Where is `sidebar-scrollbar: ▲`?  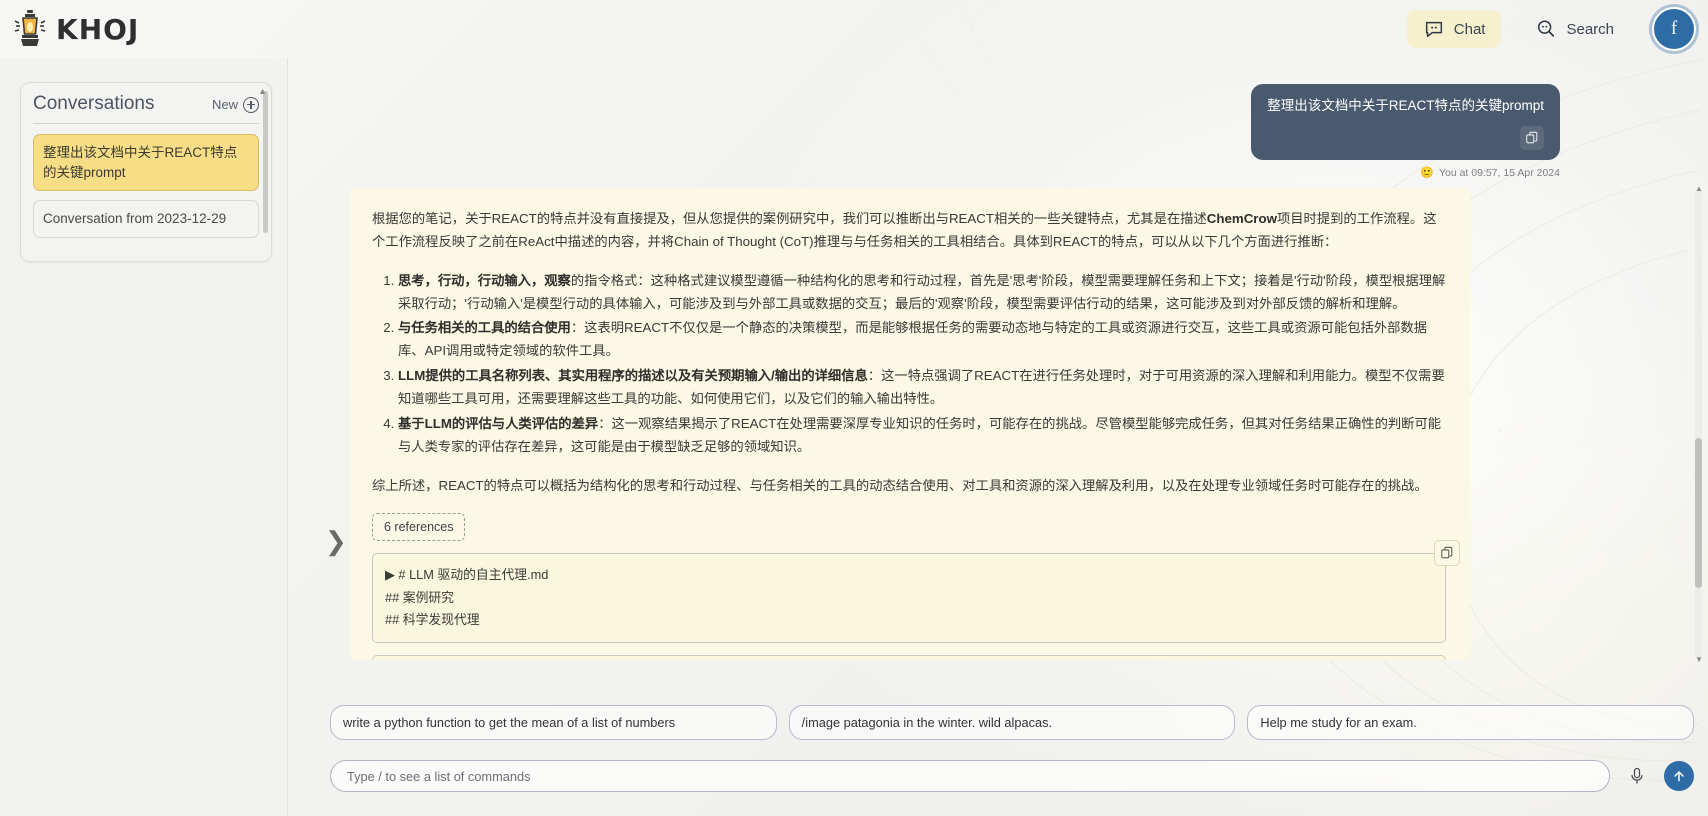
sidebar-scrollbar: ▲ is located at coordinates (263, 159).